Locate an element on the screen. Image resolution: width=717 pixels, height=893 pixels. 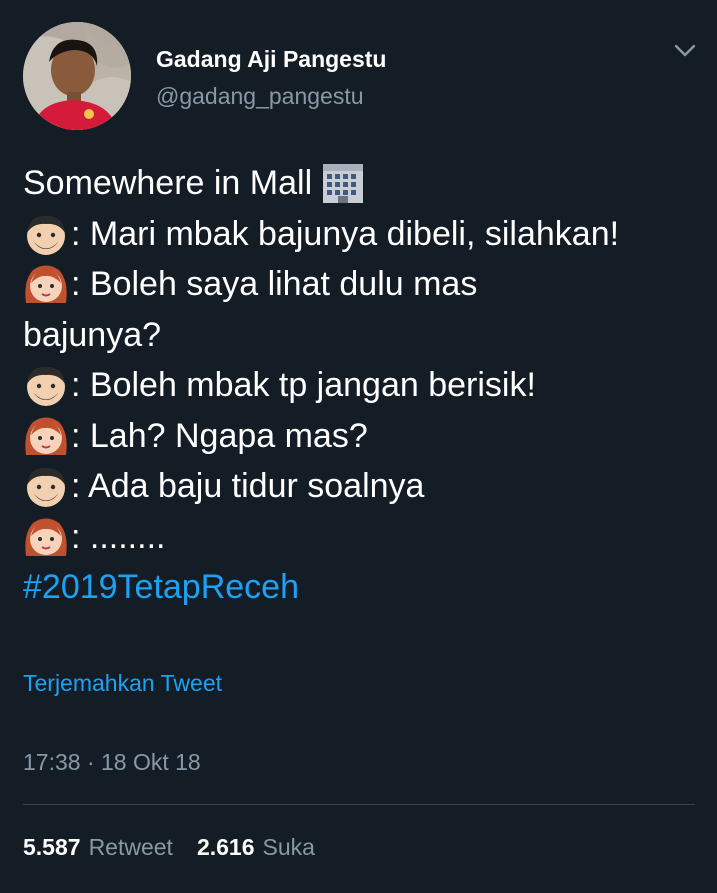
avatar is located at coordinates (77, 76).